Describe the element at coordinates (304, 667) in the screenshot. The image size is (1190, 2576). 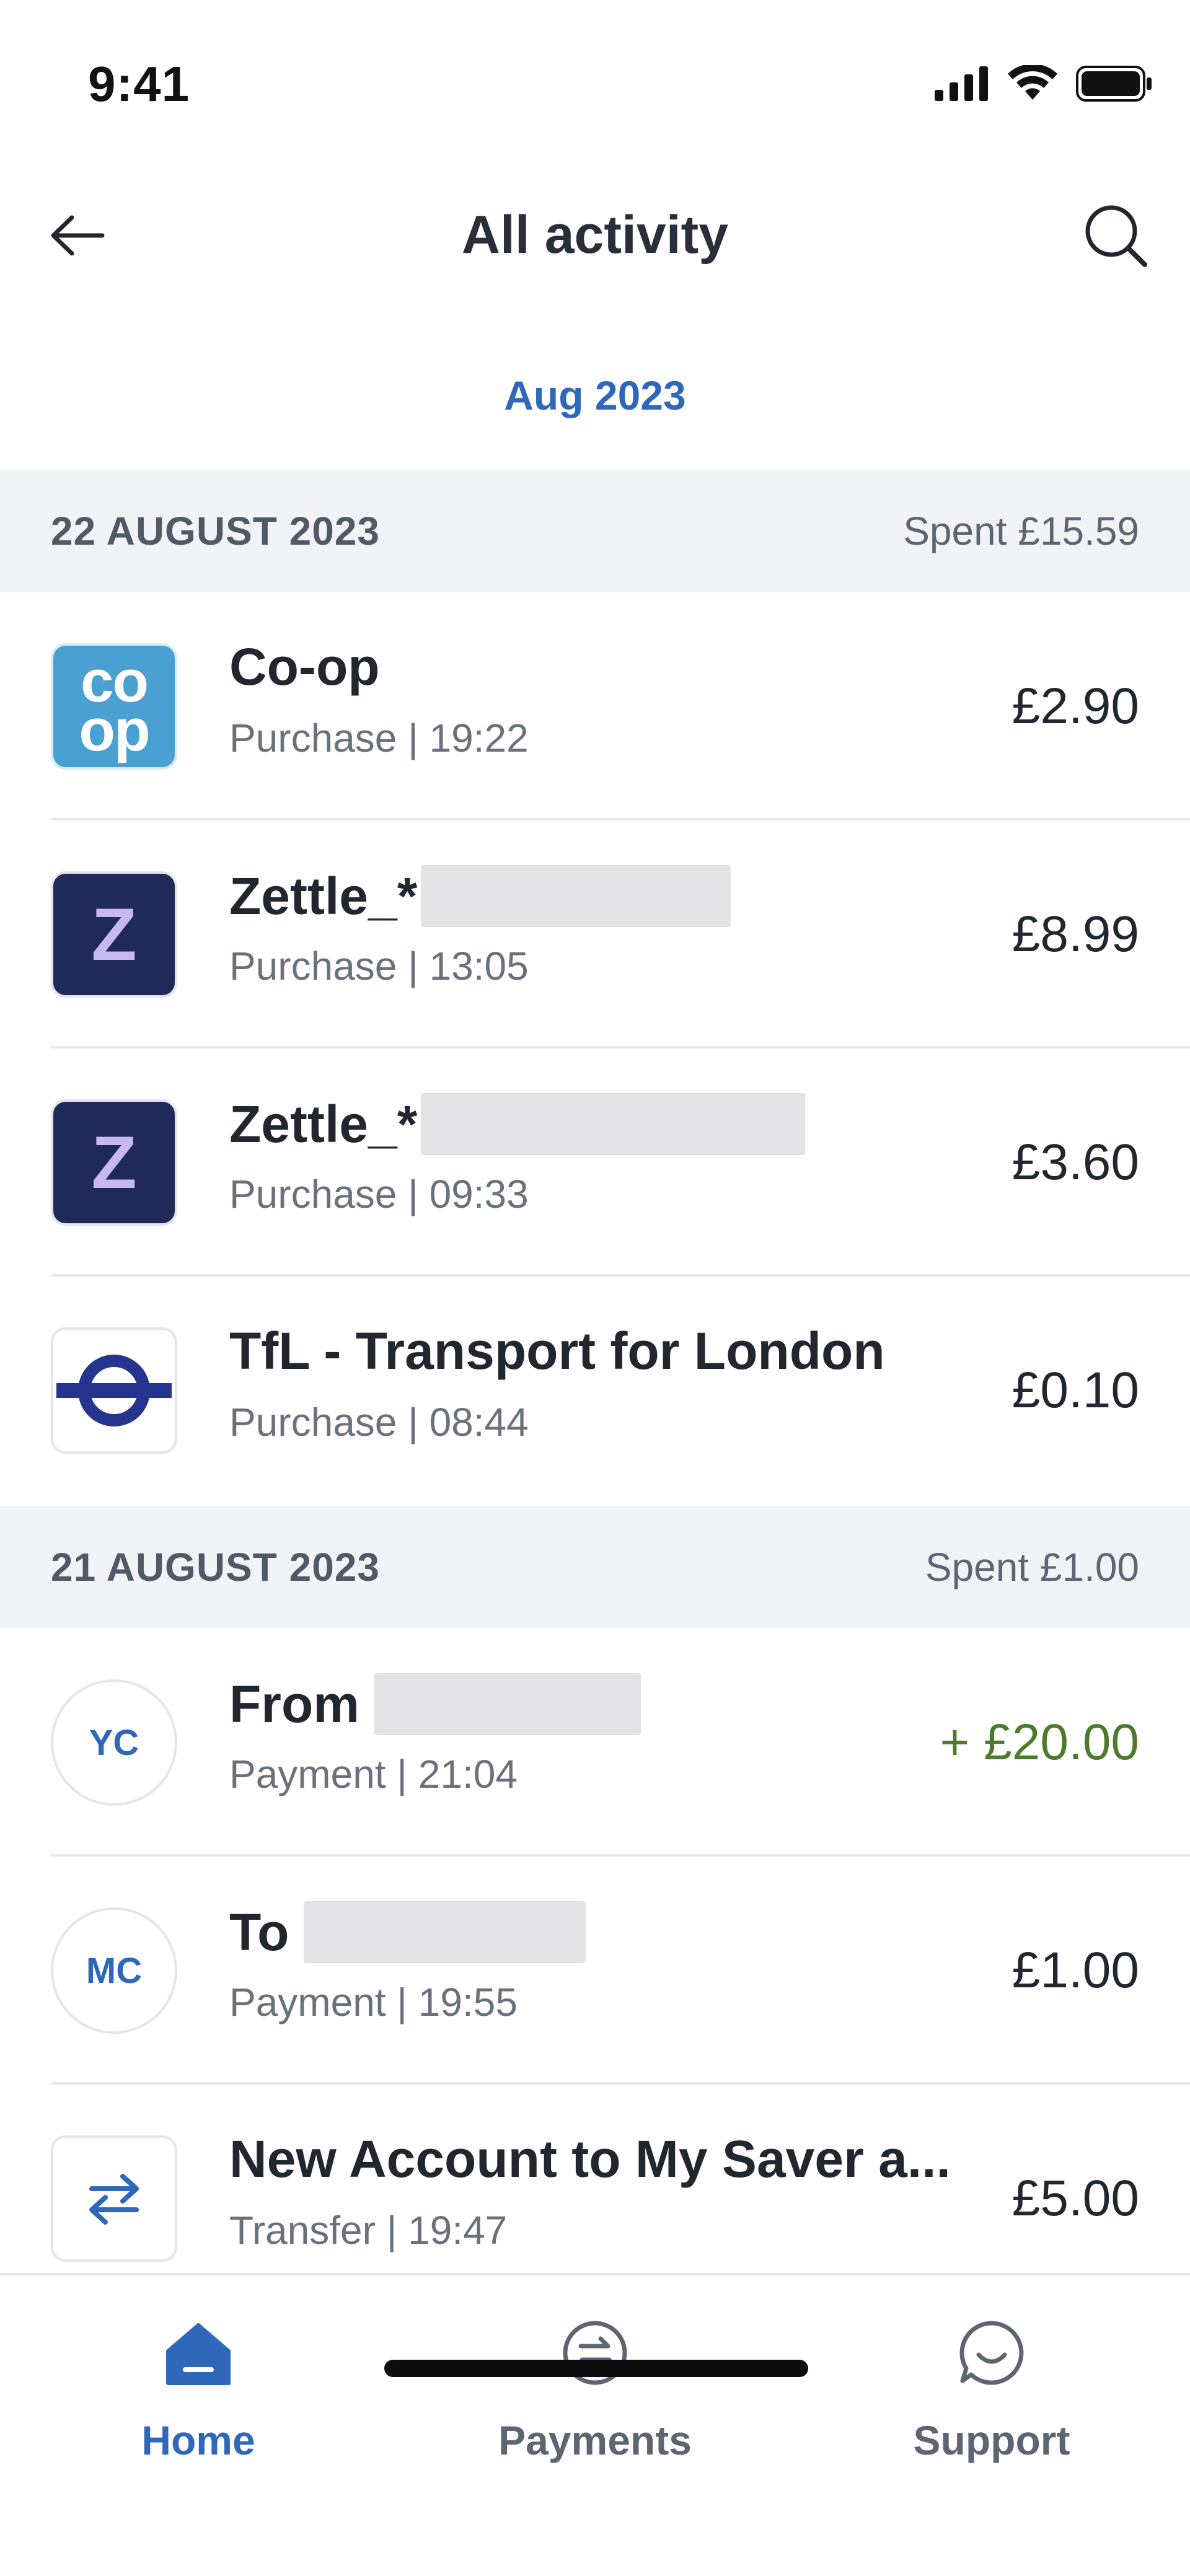
I see `transaction-name: Co-op` at that location.